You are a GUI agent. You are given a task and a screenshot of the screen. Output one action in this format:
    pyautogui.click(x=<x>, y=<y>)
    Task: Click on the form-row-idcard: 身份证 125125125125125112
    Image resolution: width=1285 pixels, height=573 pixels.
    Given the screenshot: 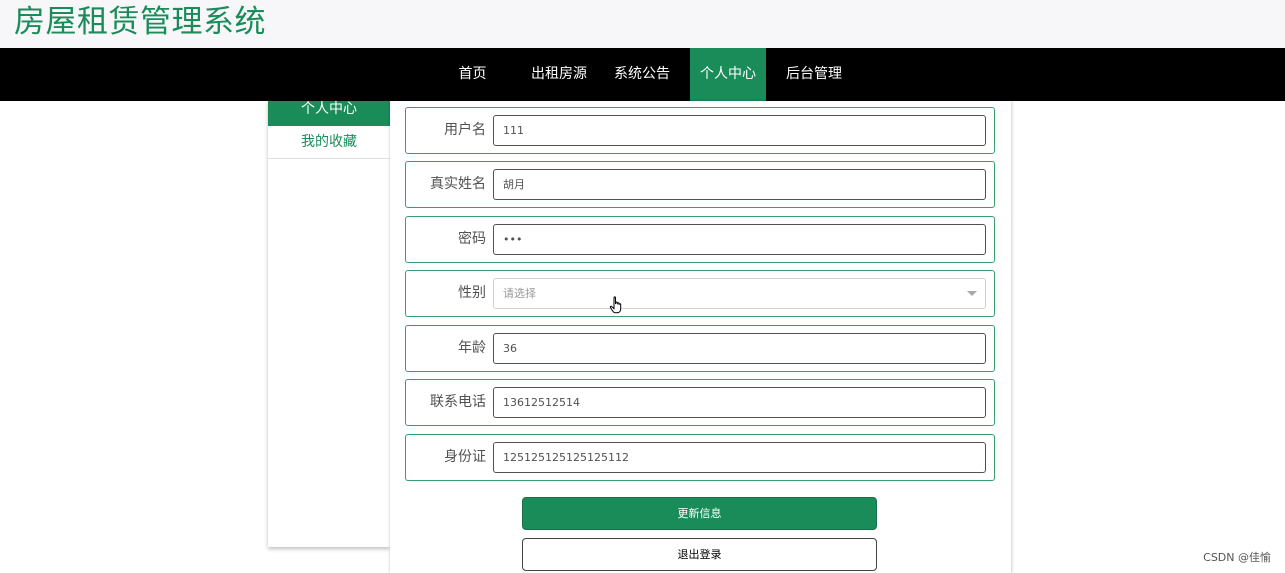 What is the action you would take?
    pyautogui.click(x=700, y=457)
    